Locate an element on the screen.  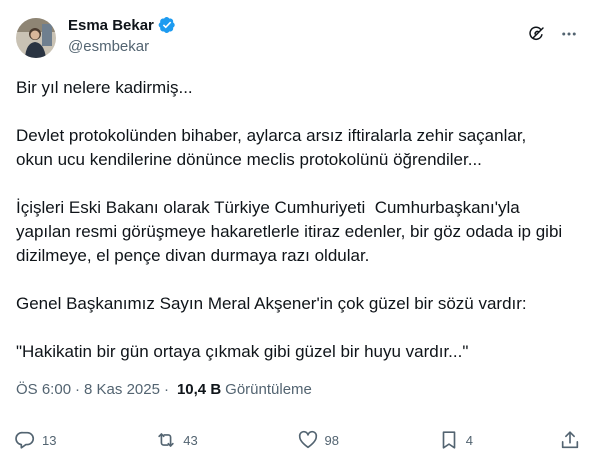
author-name: Esma Bekar is located at coordinates (111, 25).